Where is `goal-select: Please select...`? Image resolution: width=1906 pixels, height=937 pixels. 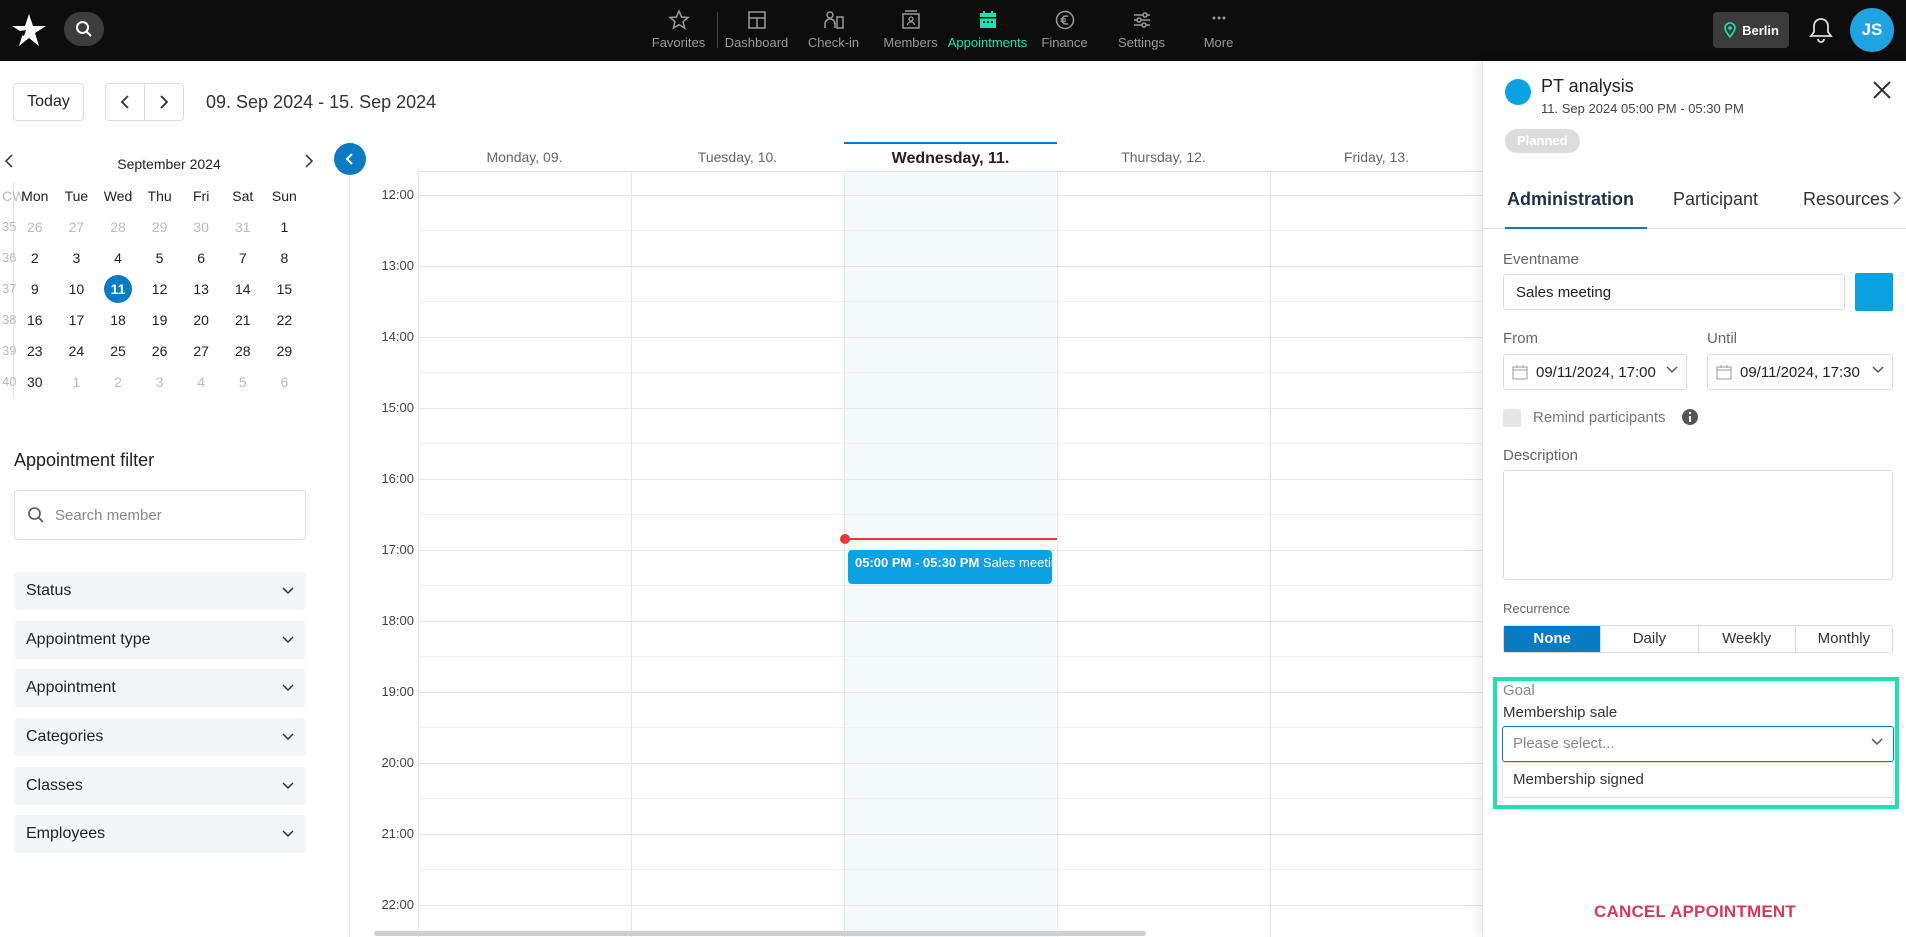 goal-select: Please select... is located at coordinates (1698, 744).